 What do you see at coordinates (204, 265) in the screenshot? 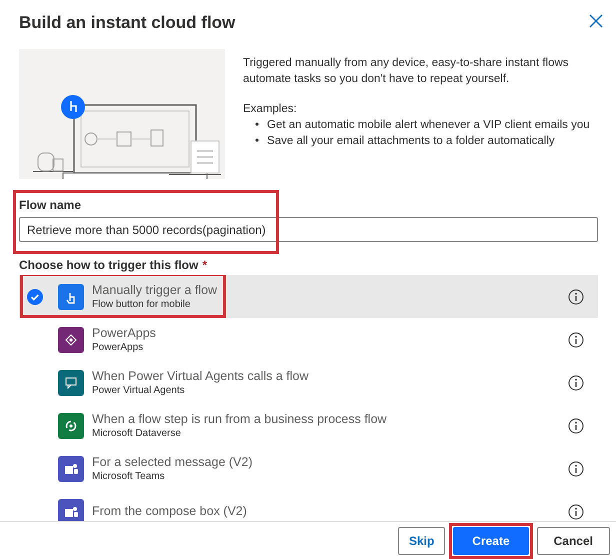
I see `required-mark: *` at bounding box center [204, 265].